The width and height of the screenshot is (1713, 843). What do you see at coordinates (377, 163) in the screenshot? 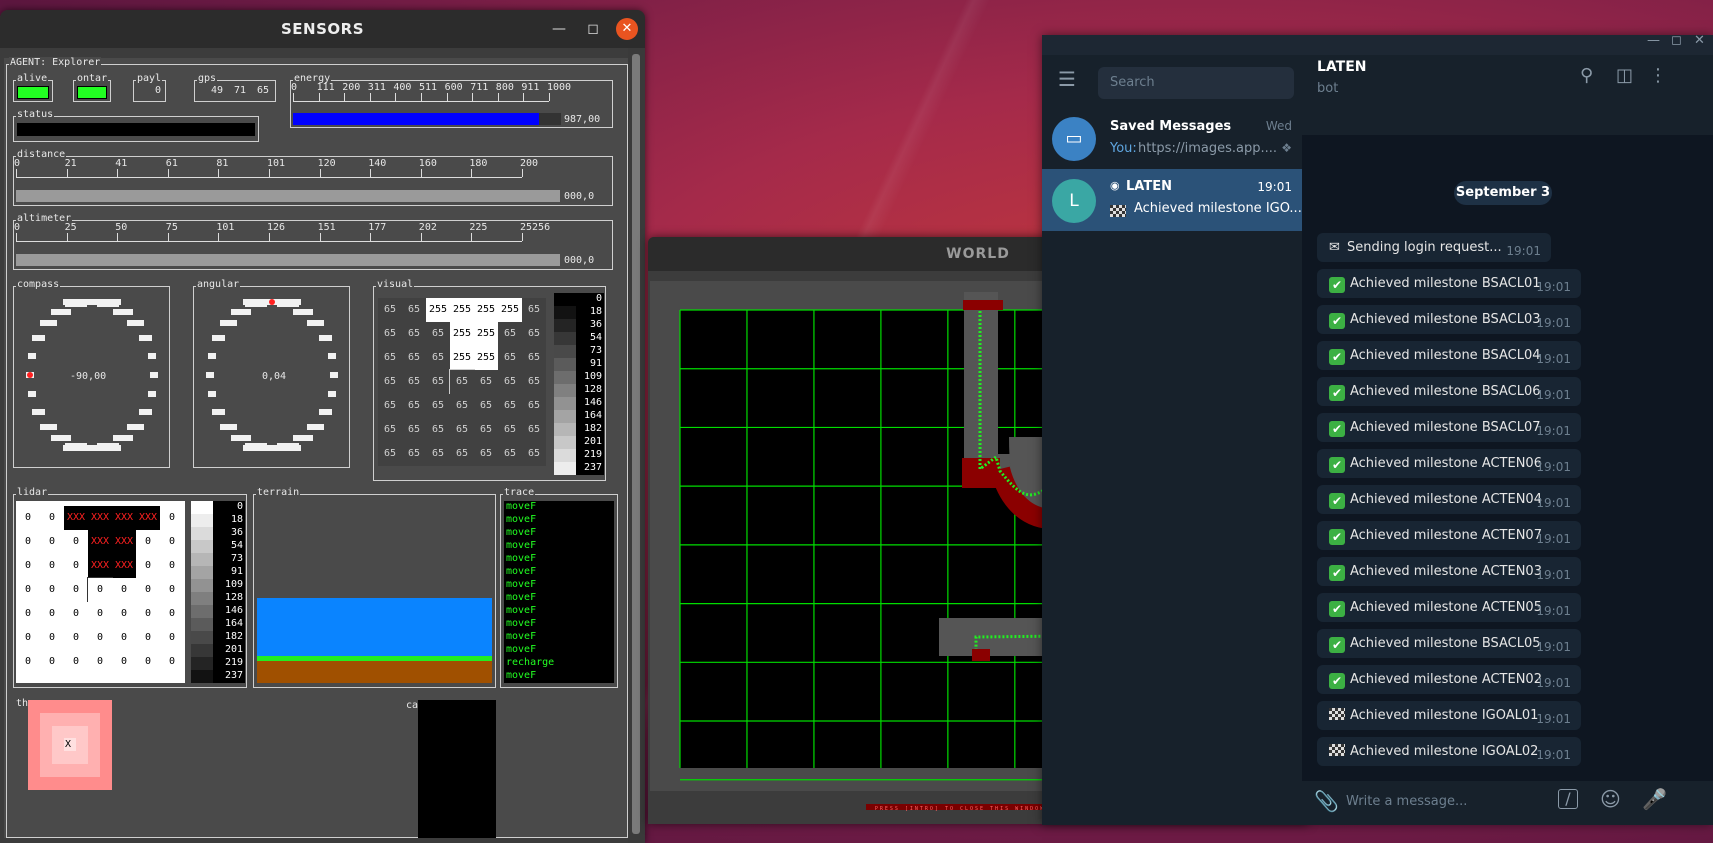
I see `scale-tick-label: 140` at bounding box center [377, 163].